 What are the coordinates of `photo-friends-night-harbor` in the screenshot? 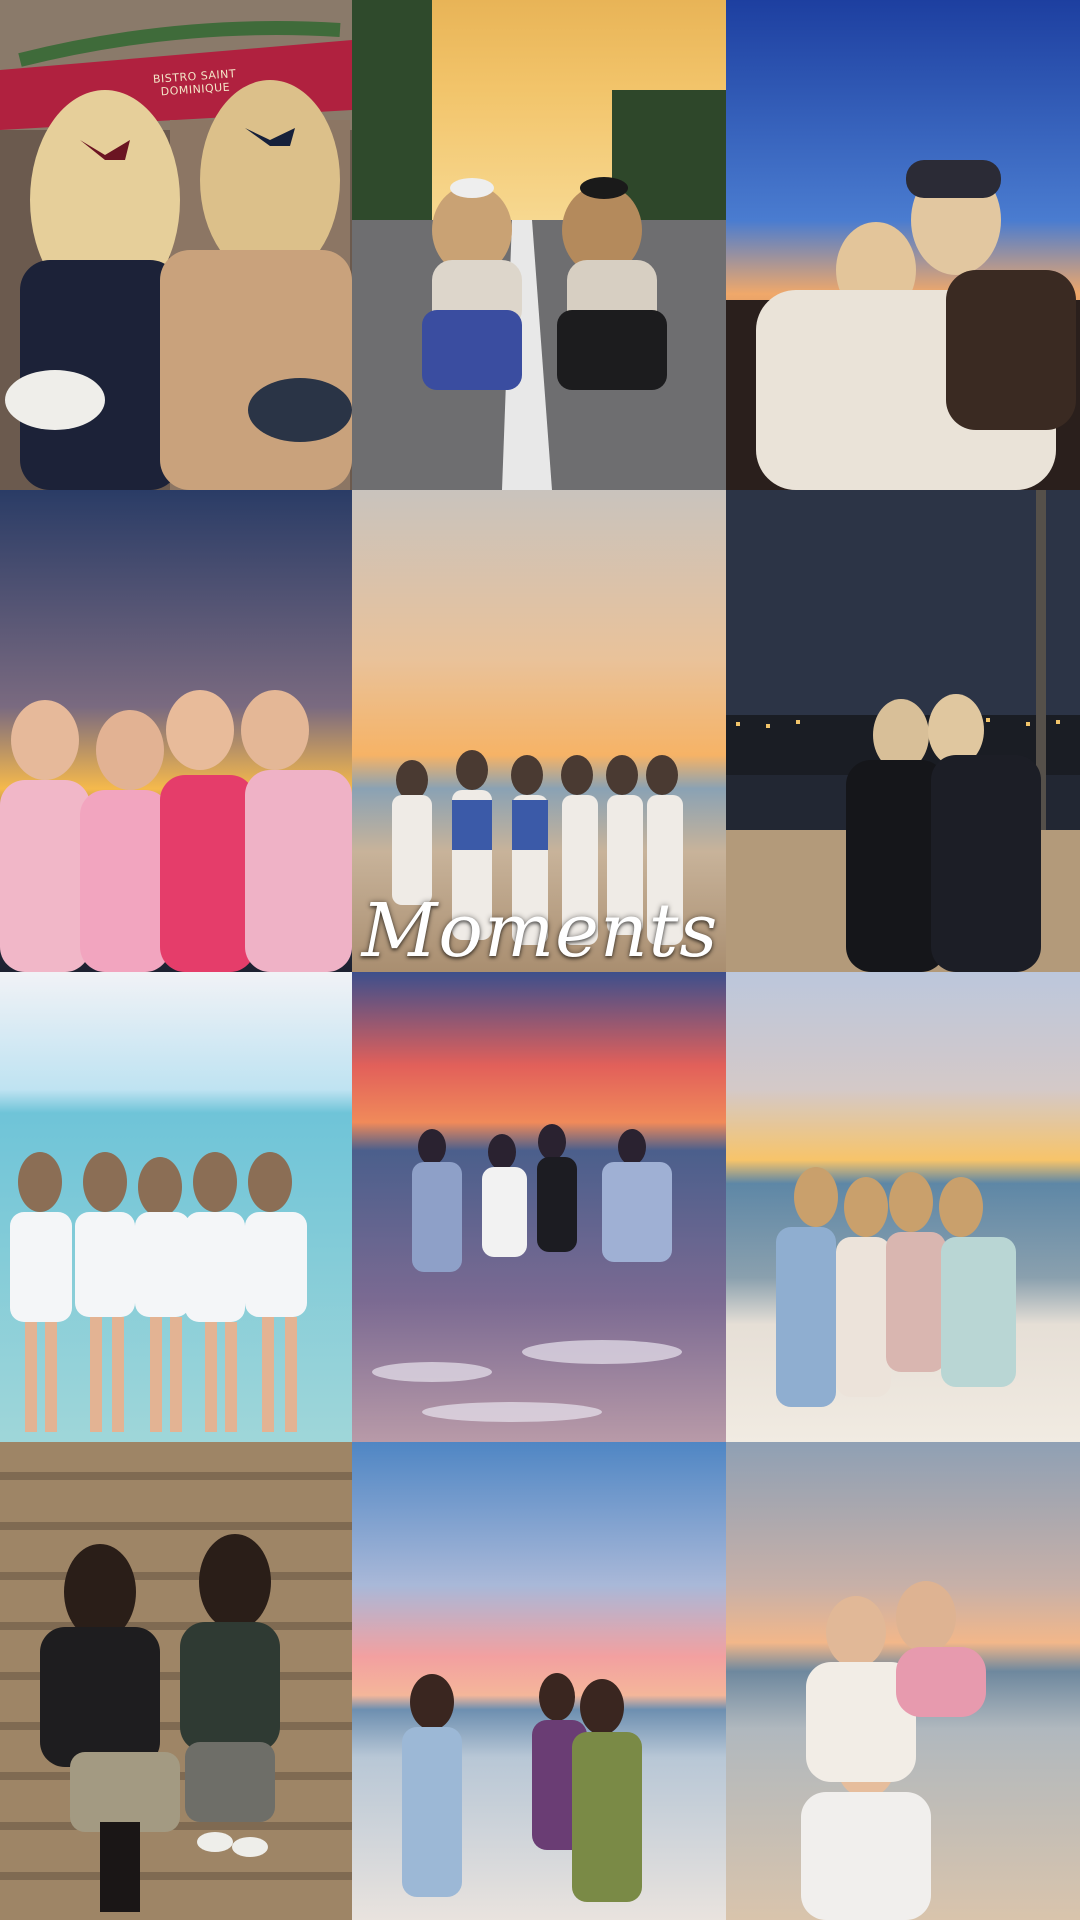 It's located at (903, 731).